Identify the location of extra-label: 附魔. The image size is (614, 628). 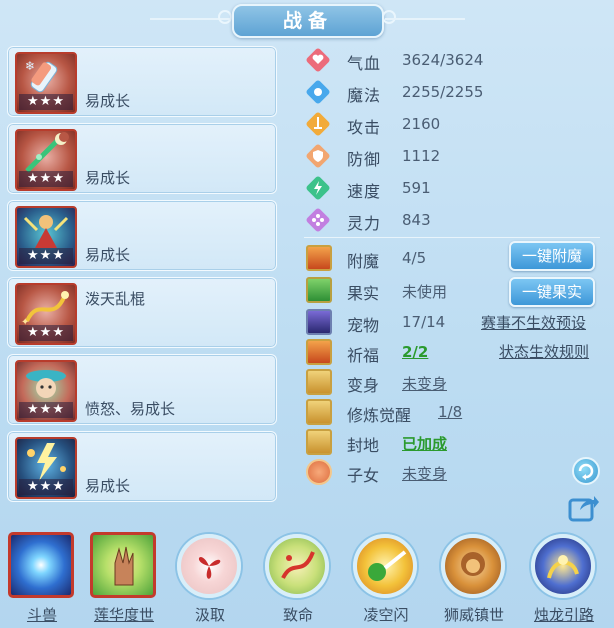
(363, 261).